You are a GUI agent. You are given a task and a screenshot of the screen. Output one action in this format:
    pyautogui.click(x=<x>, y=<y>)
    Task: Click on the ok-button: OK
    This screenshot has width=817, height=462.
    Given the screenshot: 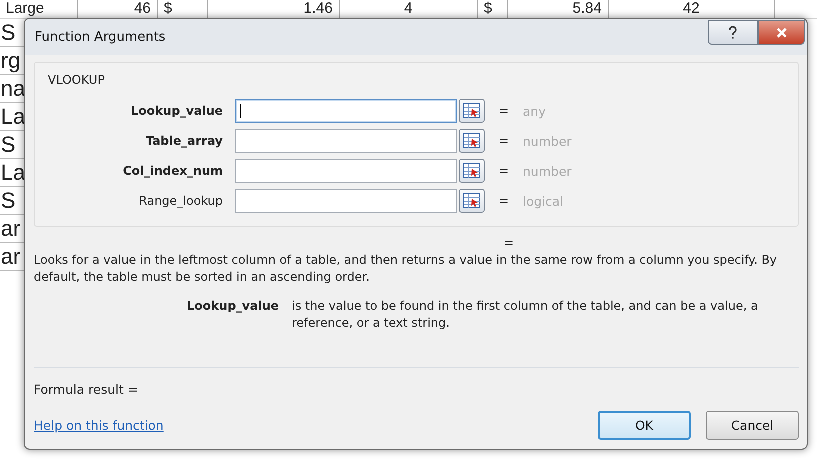 What is the action you would take?
    pyautogui.click(x=644, y=425)
    